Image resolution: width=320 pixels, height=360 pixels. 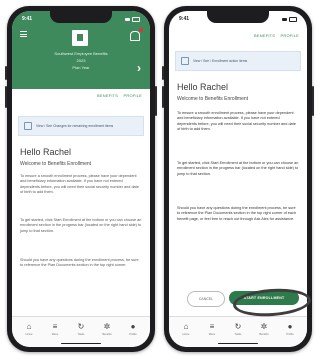 What do you see at coordinates (81, 53) in the screenshot?
I see `header-title: Southwest Employee Benefits` at bounding box center [81, 53].